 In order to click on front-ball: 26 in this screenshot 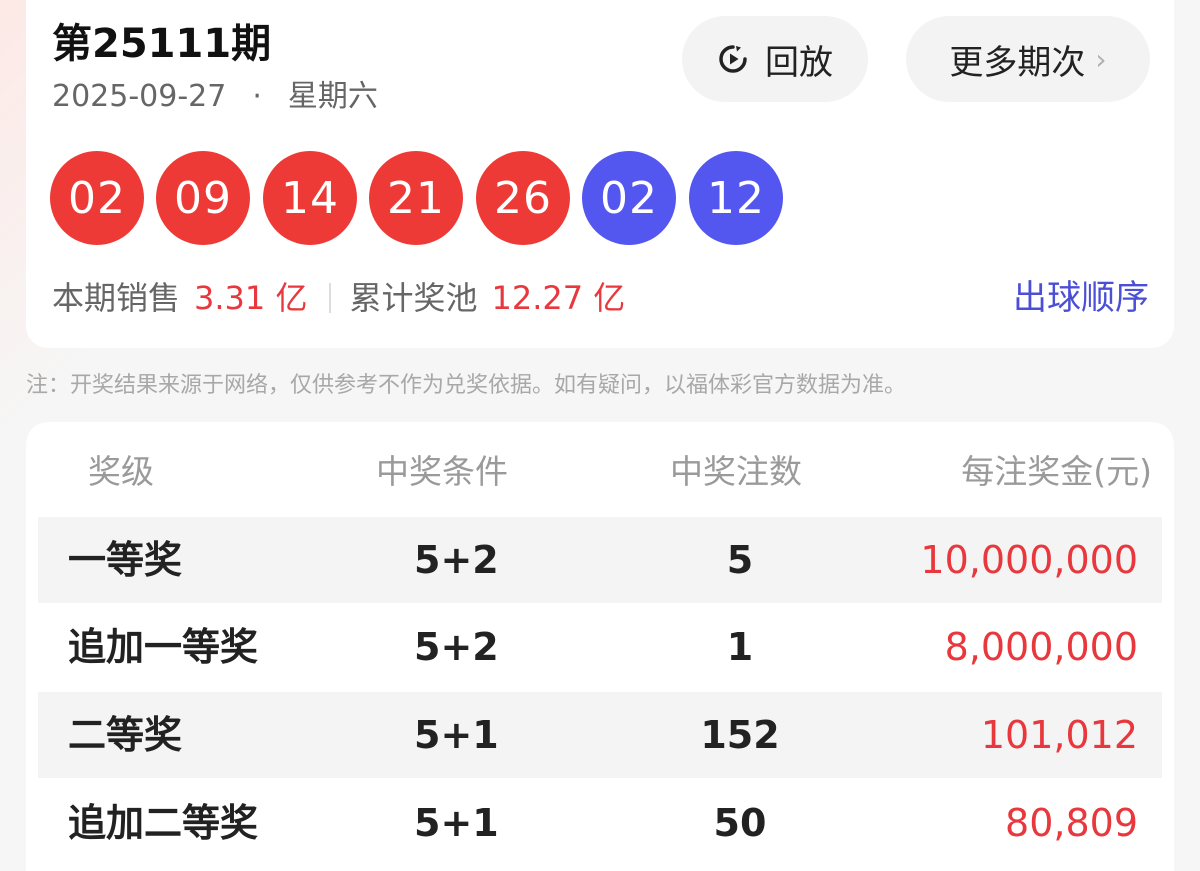, I will do `click(523, 198)`.